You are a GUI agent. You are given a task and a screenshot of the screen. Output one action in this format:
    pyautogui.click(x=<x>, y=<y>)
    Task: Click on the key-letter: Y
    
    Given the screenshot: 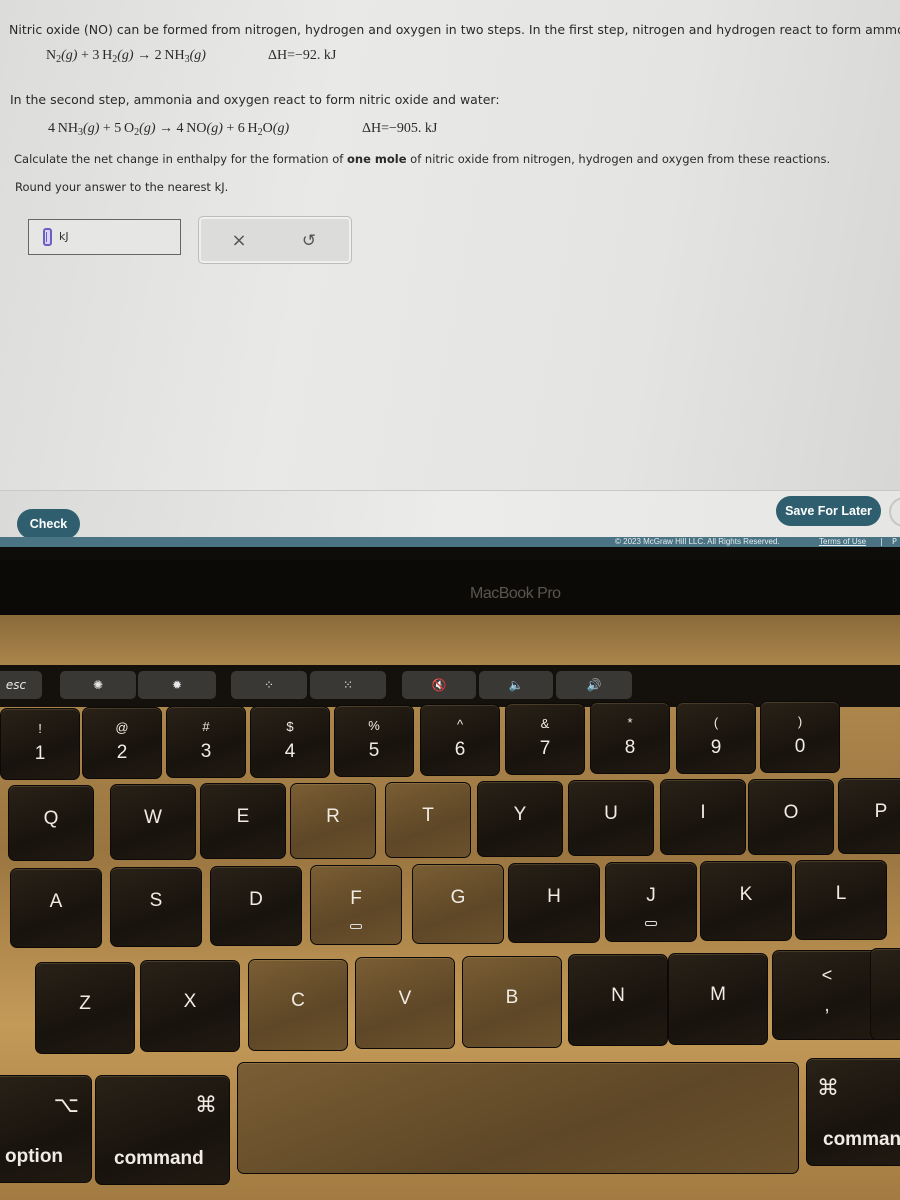 What is the action you would take?
    pyautogui.click(x=520, y=814)
    